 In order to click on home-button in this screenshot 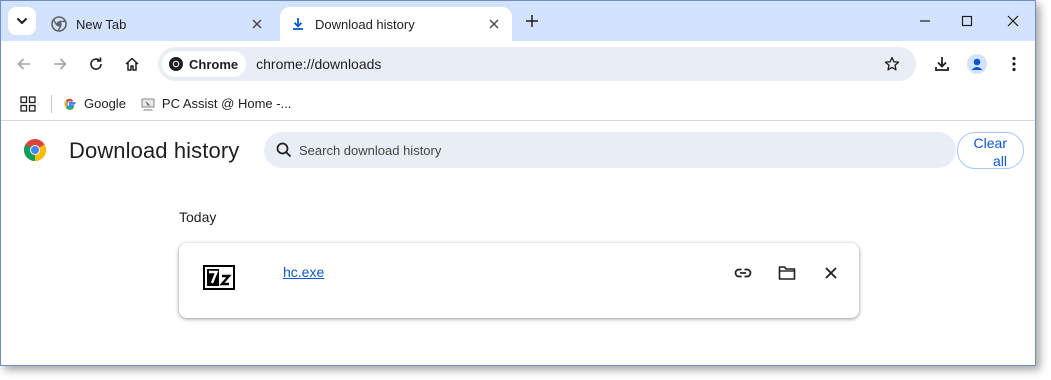, I will do `click(132, 64)`.